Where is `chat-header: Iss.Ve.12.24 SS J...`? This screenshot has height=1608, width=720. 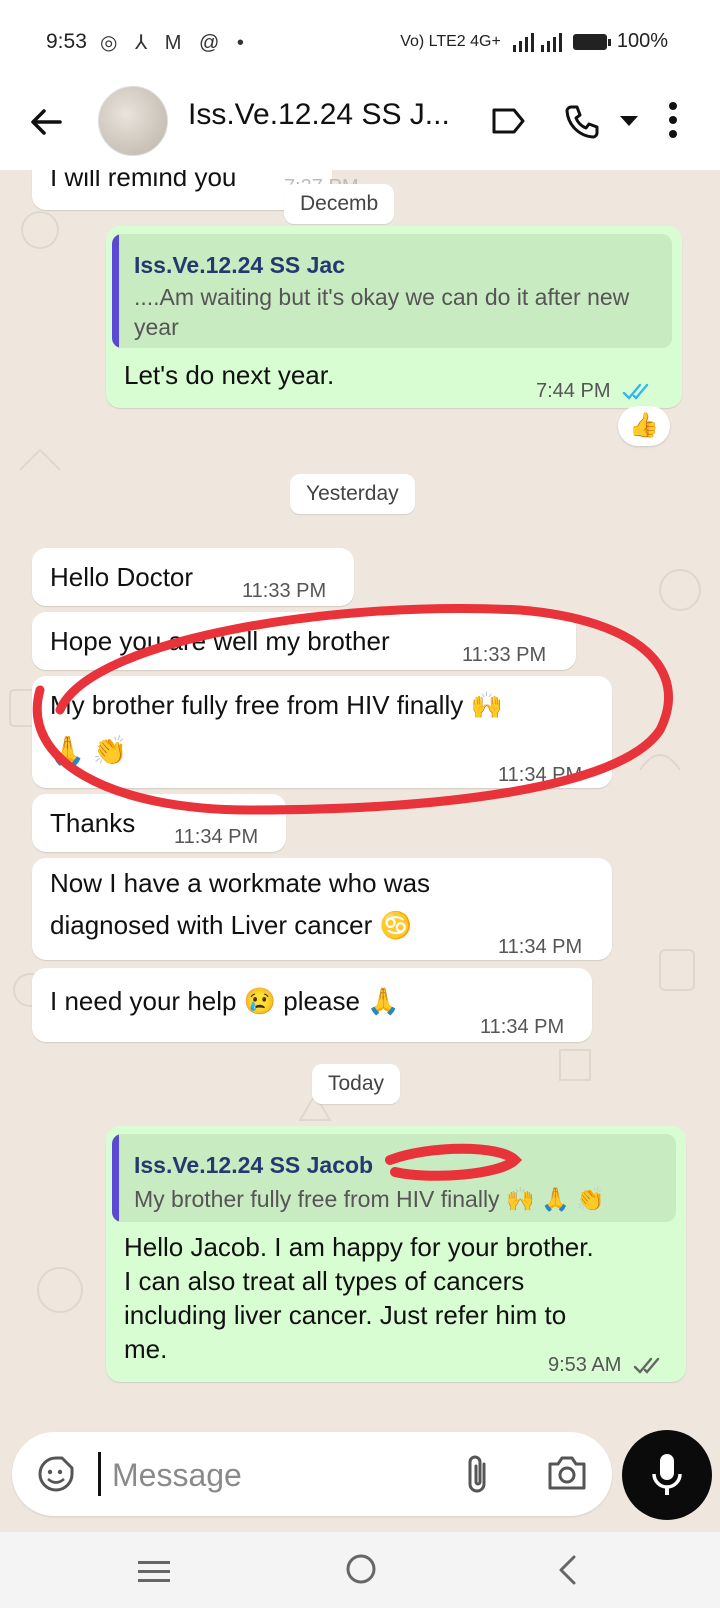
chat-header: Iss.Ve.12.24 SS J... is located at coordinates (360, 125).